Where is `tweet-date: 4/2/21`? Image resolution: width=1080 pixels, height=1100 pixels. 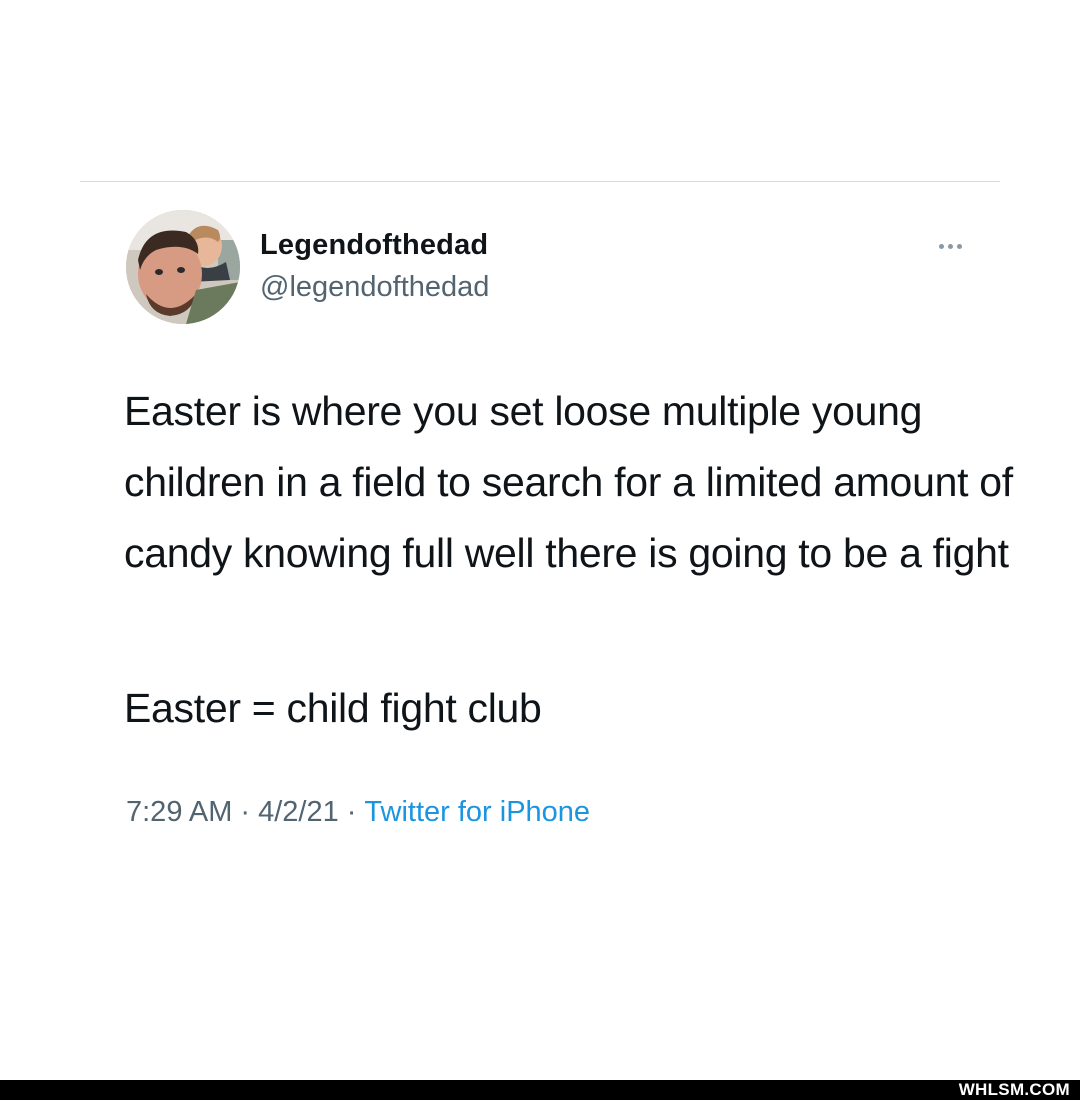
tweet-date: 4/2/21 is located at coordinates (298, 812).